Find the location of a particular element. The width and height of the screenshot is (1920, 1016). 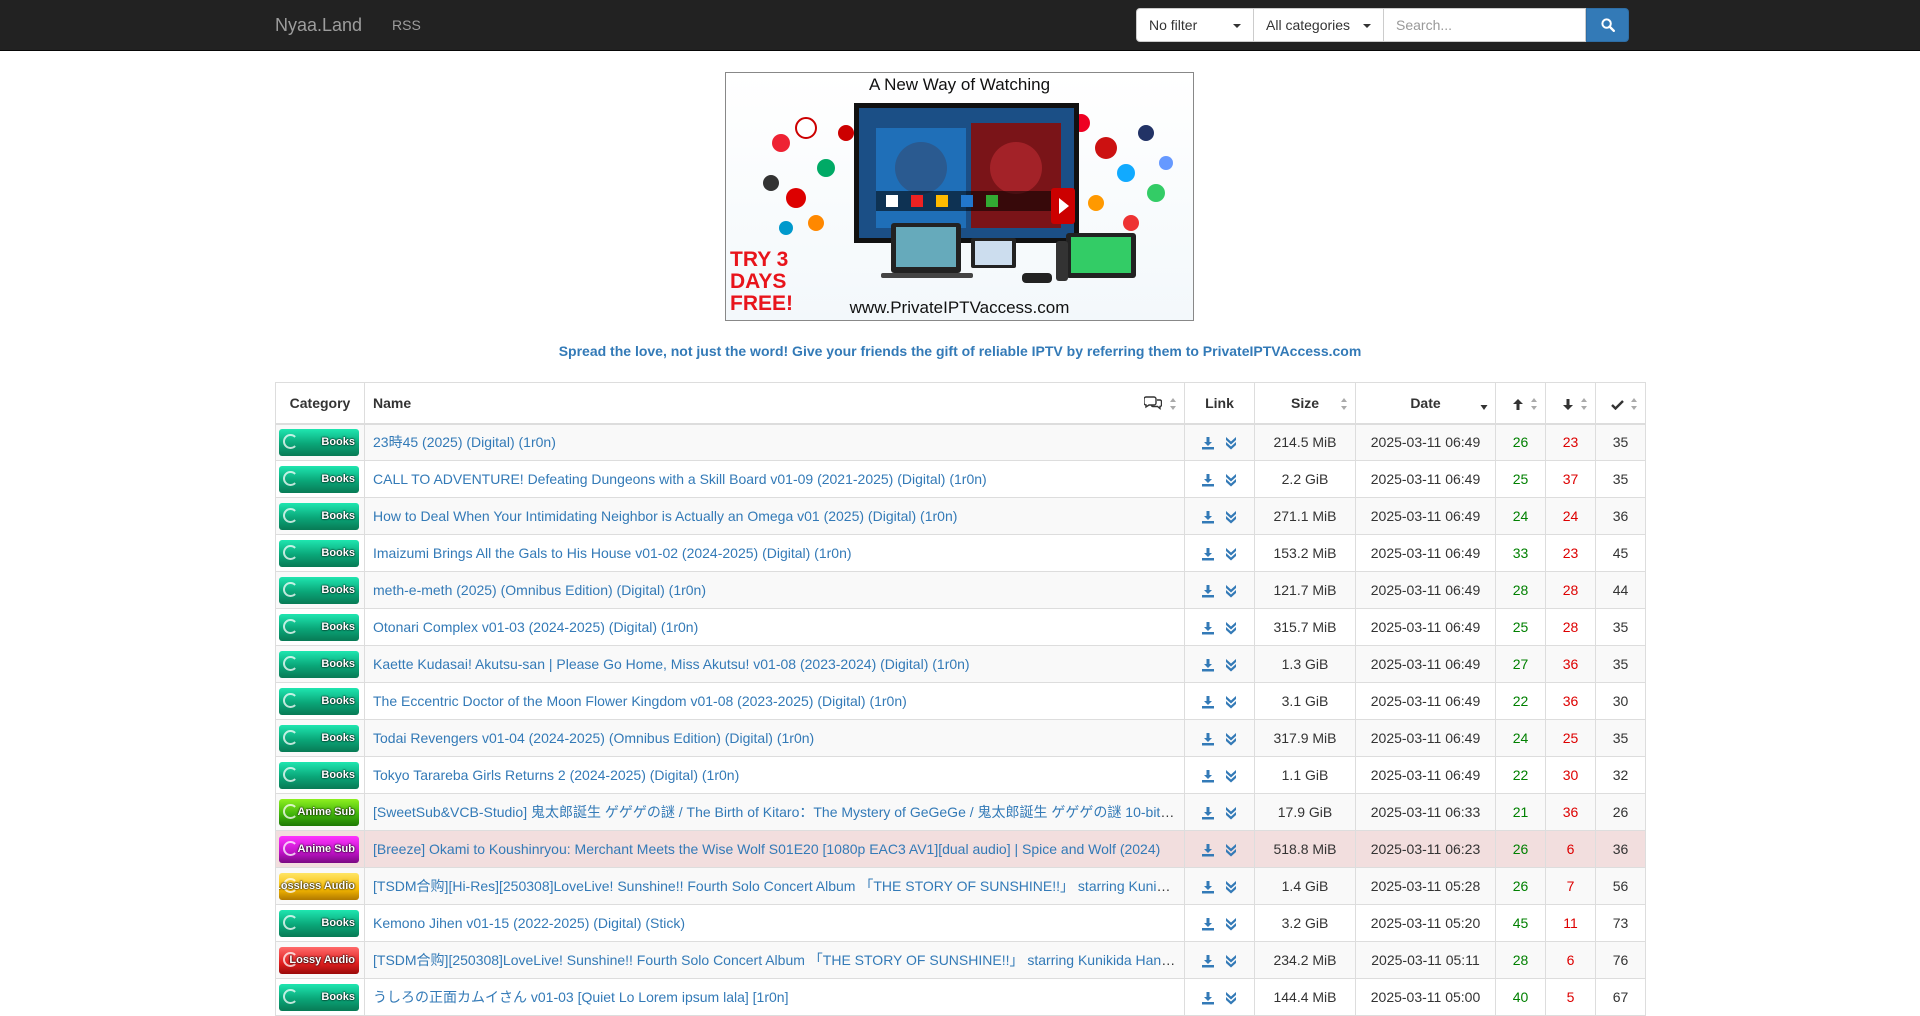

col-size: Size is located at coordinates (1305, 403).